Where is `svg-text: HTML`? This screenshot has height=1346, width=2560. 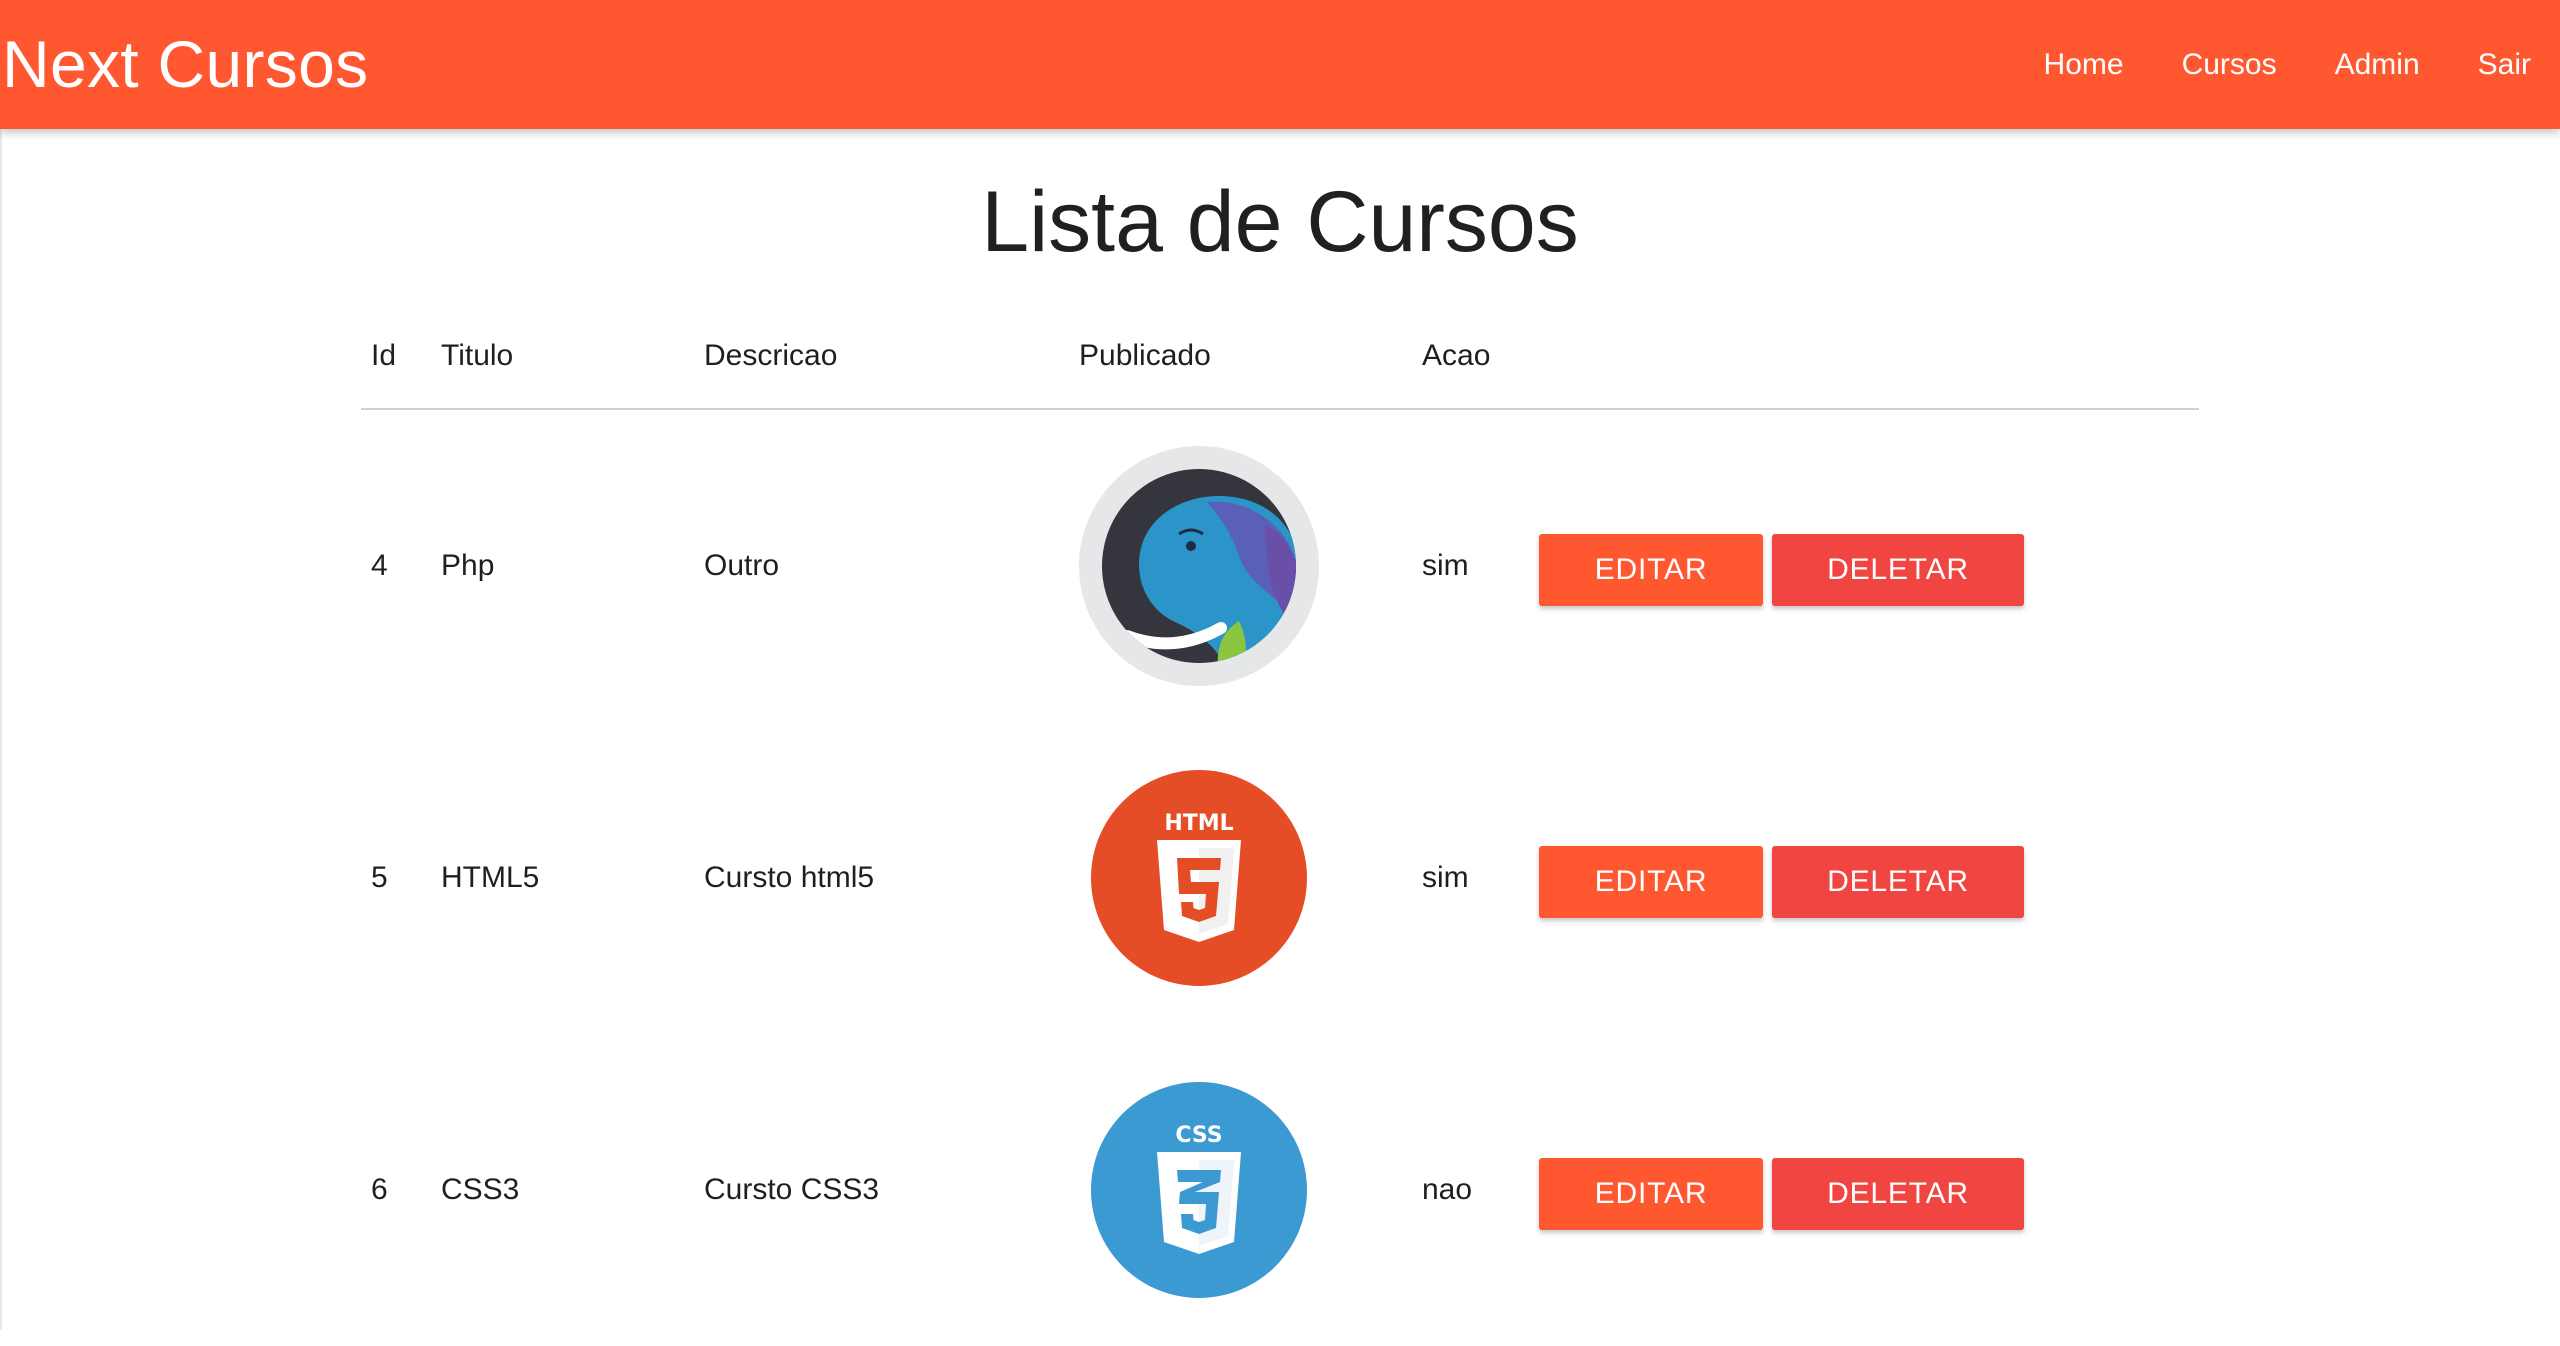 svg-text: HTML is located at coordinates (1198, 823).